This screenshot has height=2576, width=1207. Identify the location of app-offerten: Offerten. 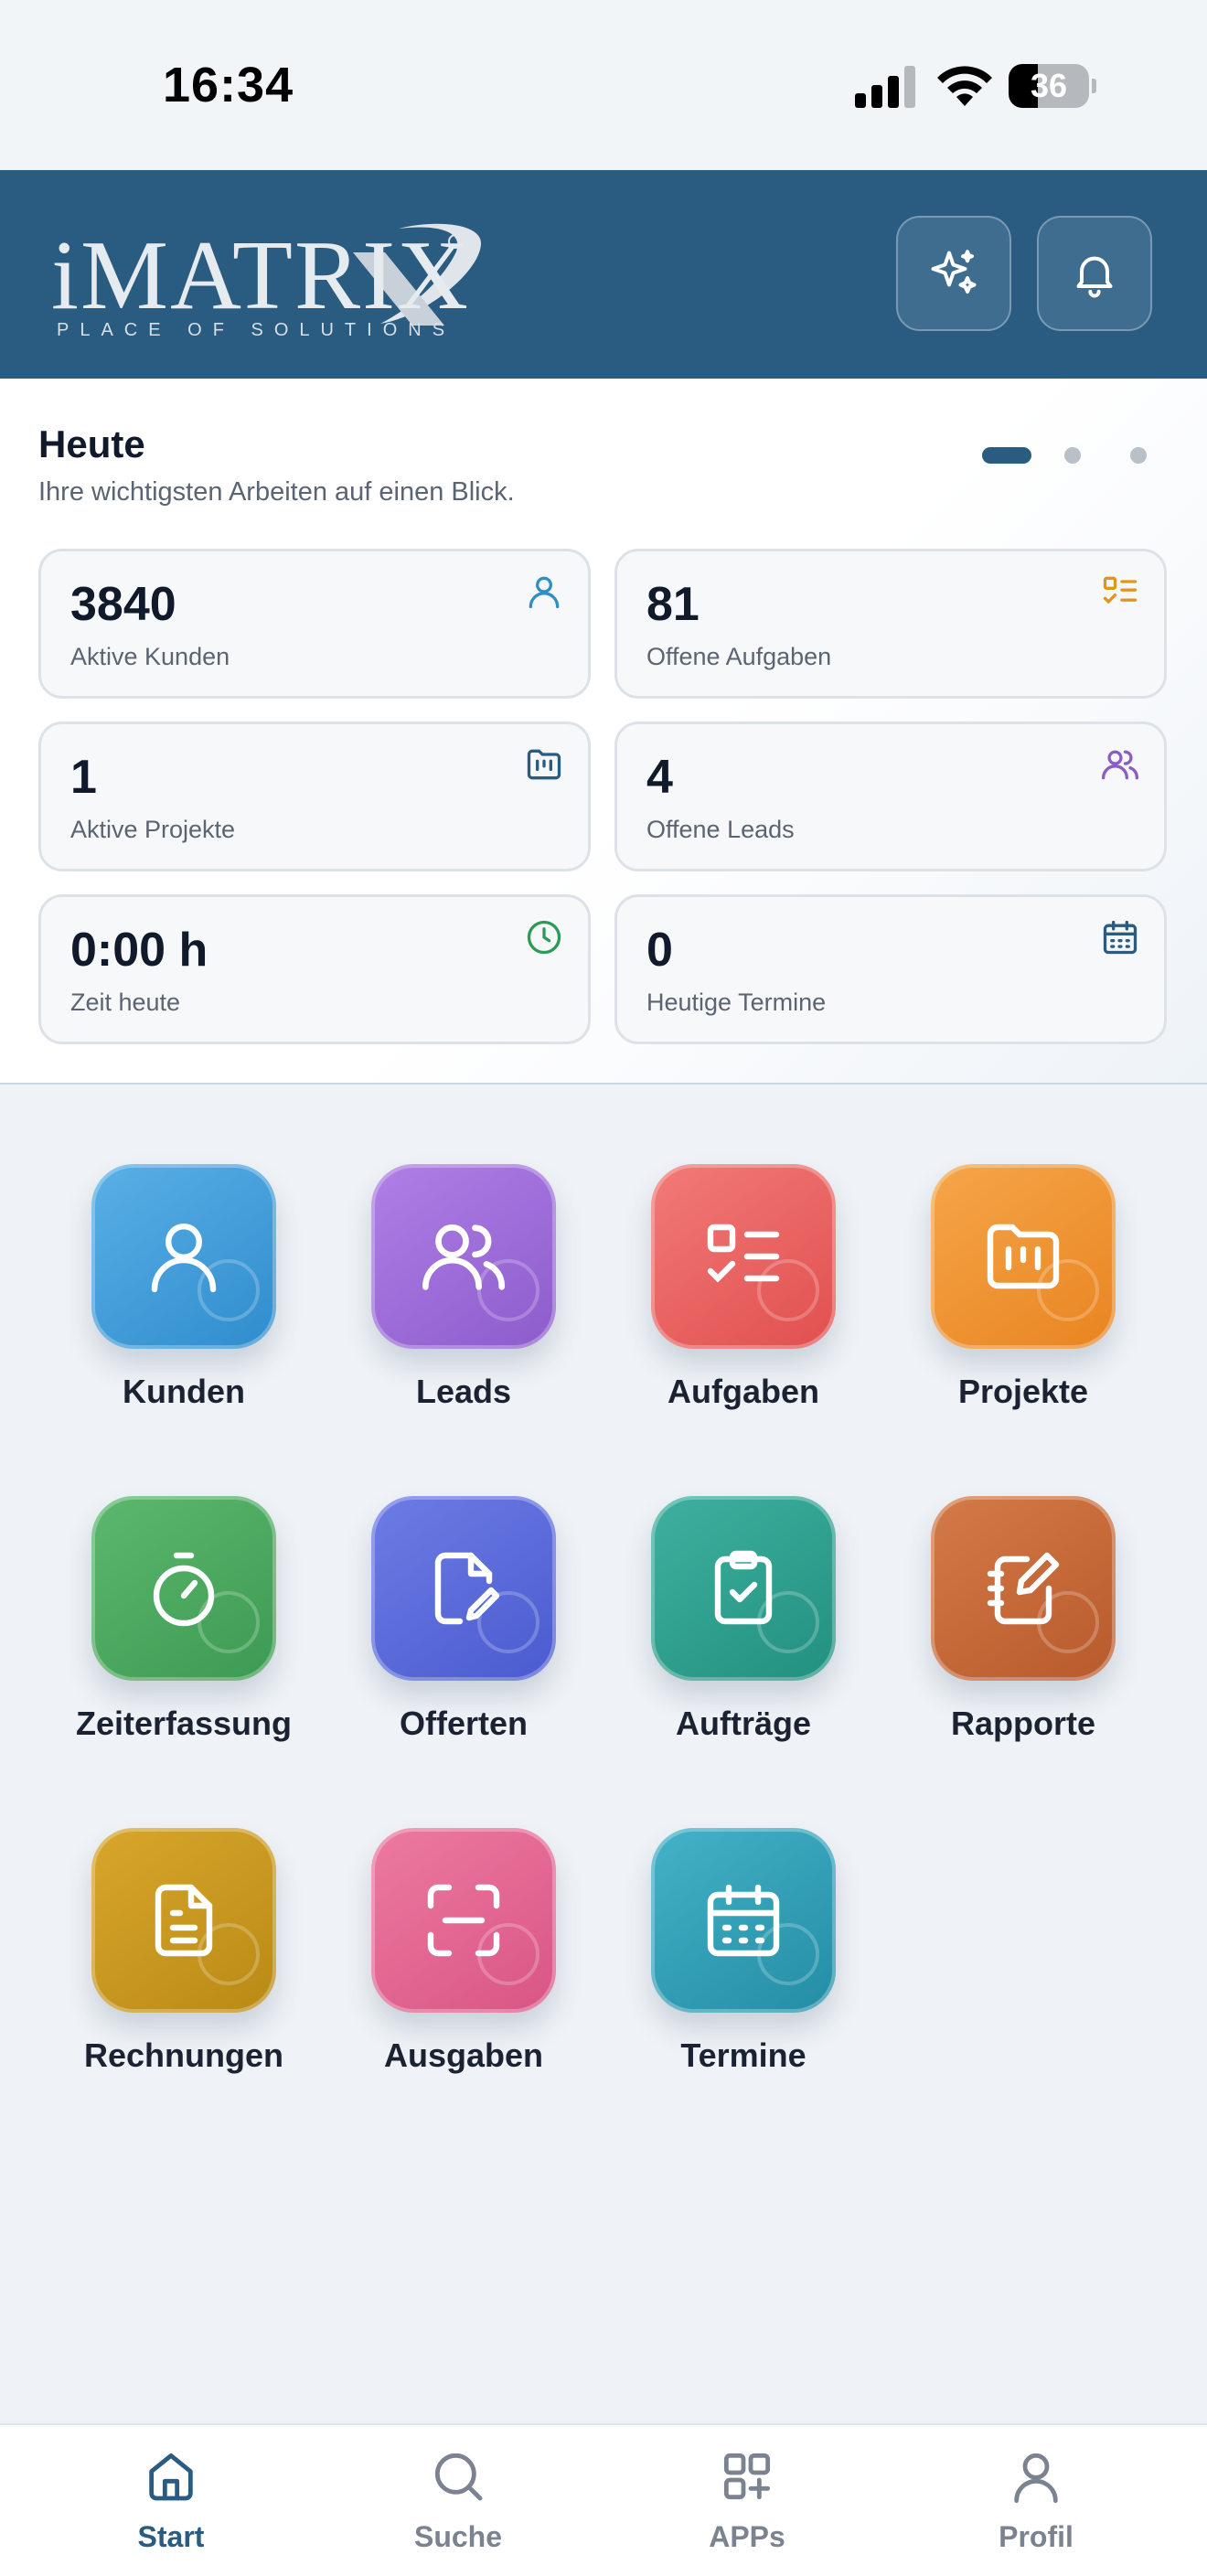
(464, 1633).